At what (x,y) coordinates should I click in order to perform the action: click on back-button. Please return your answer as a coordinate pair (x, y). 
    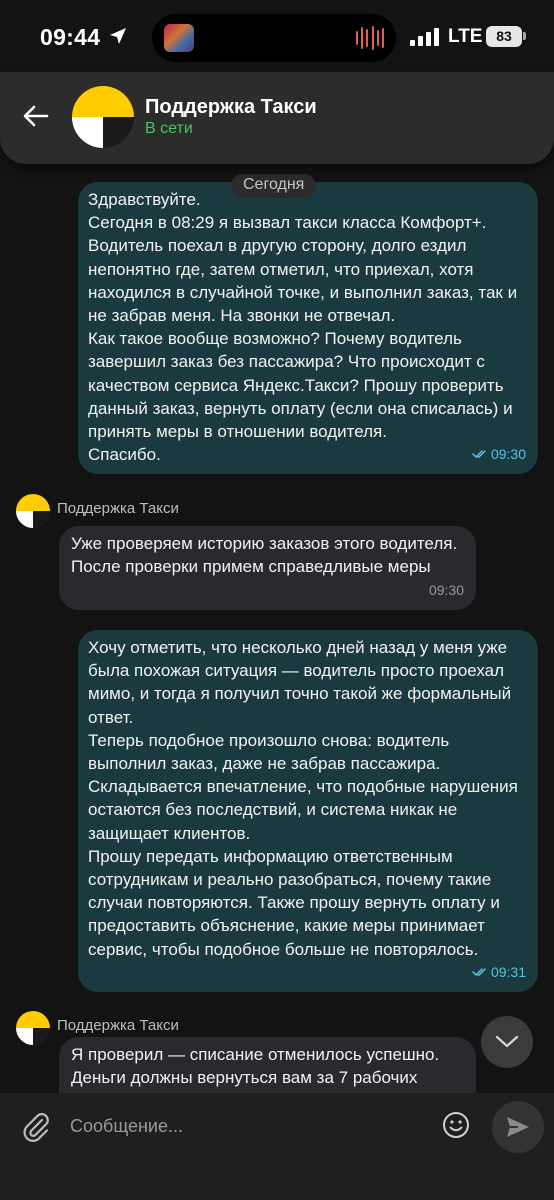
    Looking at the image, I should click on (36, 116).